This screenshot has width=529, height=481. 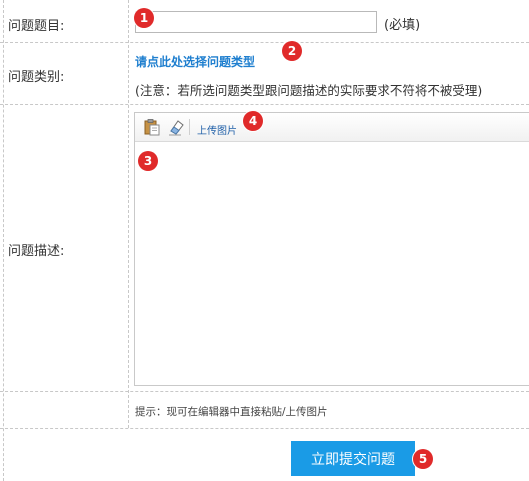 What do you see at coordinates (217, 129) in the screenshot?
I see `upload-image-button: 上传图片` at bounding box center [217, 129].